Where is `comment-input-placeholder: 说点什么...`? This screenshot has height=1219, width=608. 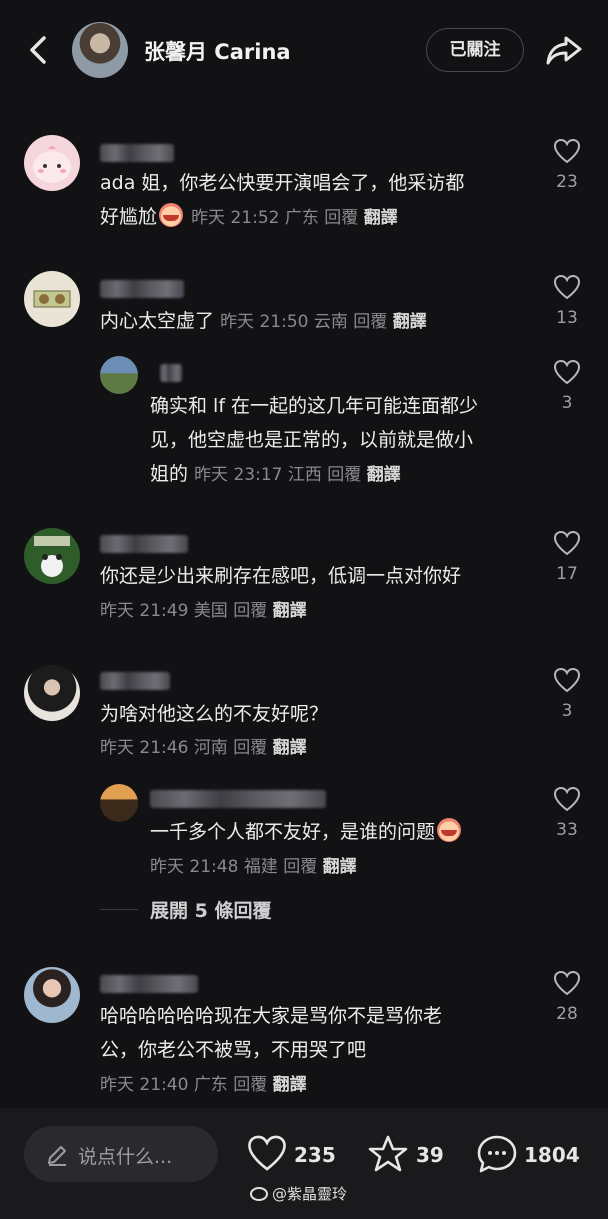
comment-input-placeholder: 说点什么... is located at coordinates (125, 1157).